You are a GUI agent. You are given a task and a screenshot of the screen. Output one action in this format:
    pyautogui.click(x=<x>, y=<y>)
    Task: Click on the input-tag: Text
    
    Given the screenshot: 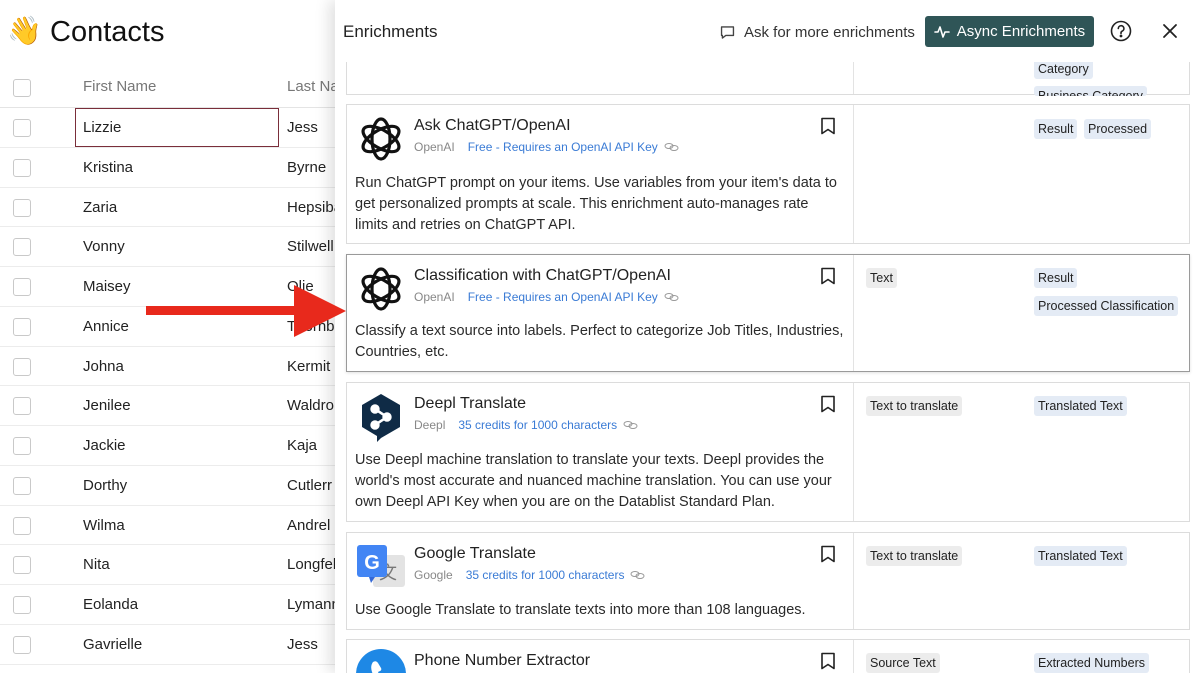 What is the action you would take?
    pyautogui.click(x=881, y=278)
    